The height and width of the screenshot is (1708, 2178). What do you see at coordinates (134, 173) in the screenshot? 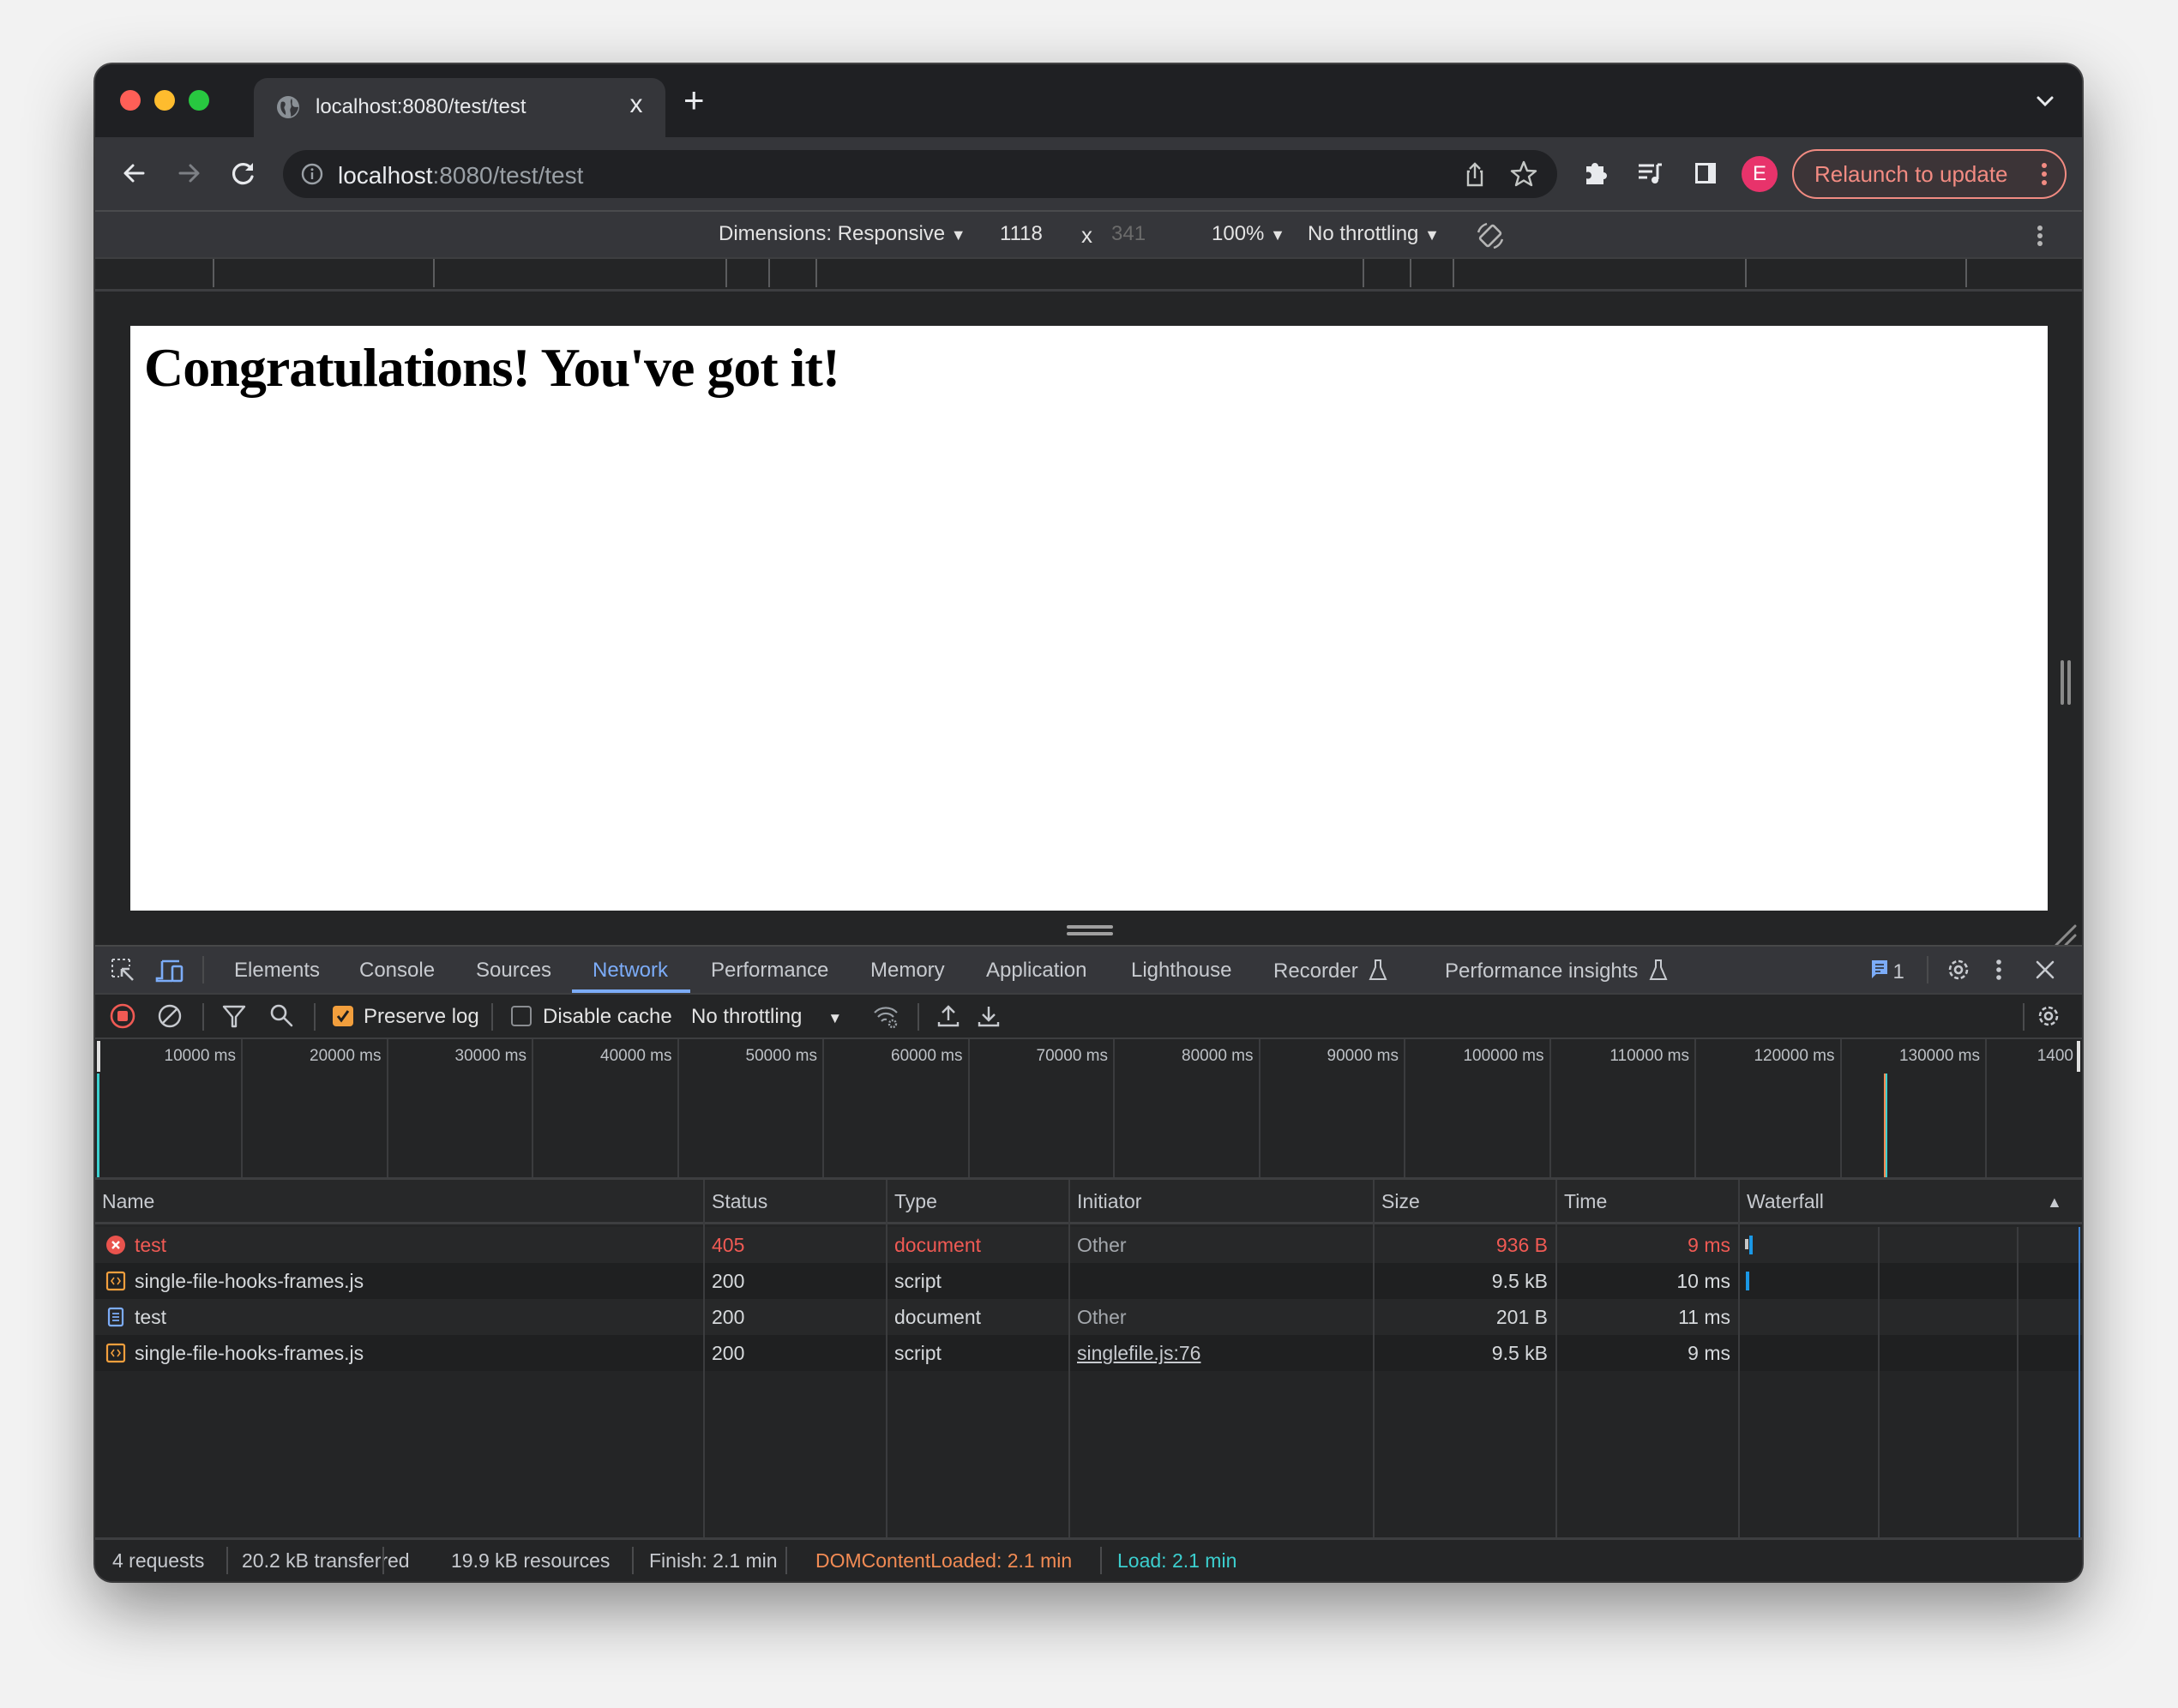
I see `back-button` at bounding box center [134, 173].